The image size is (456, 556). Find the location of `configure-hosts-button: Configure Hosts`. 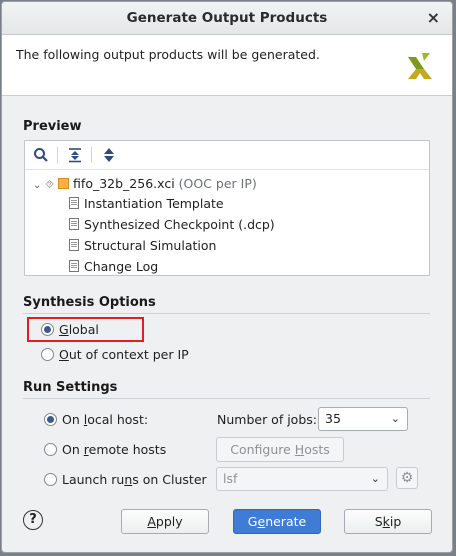

configure-hosts-button: Configure Hosts is located at coordinates (280, 449).